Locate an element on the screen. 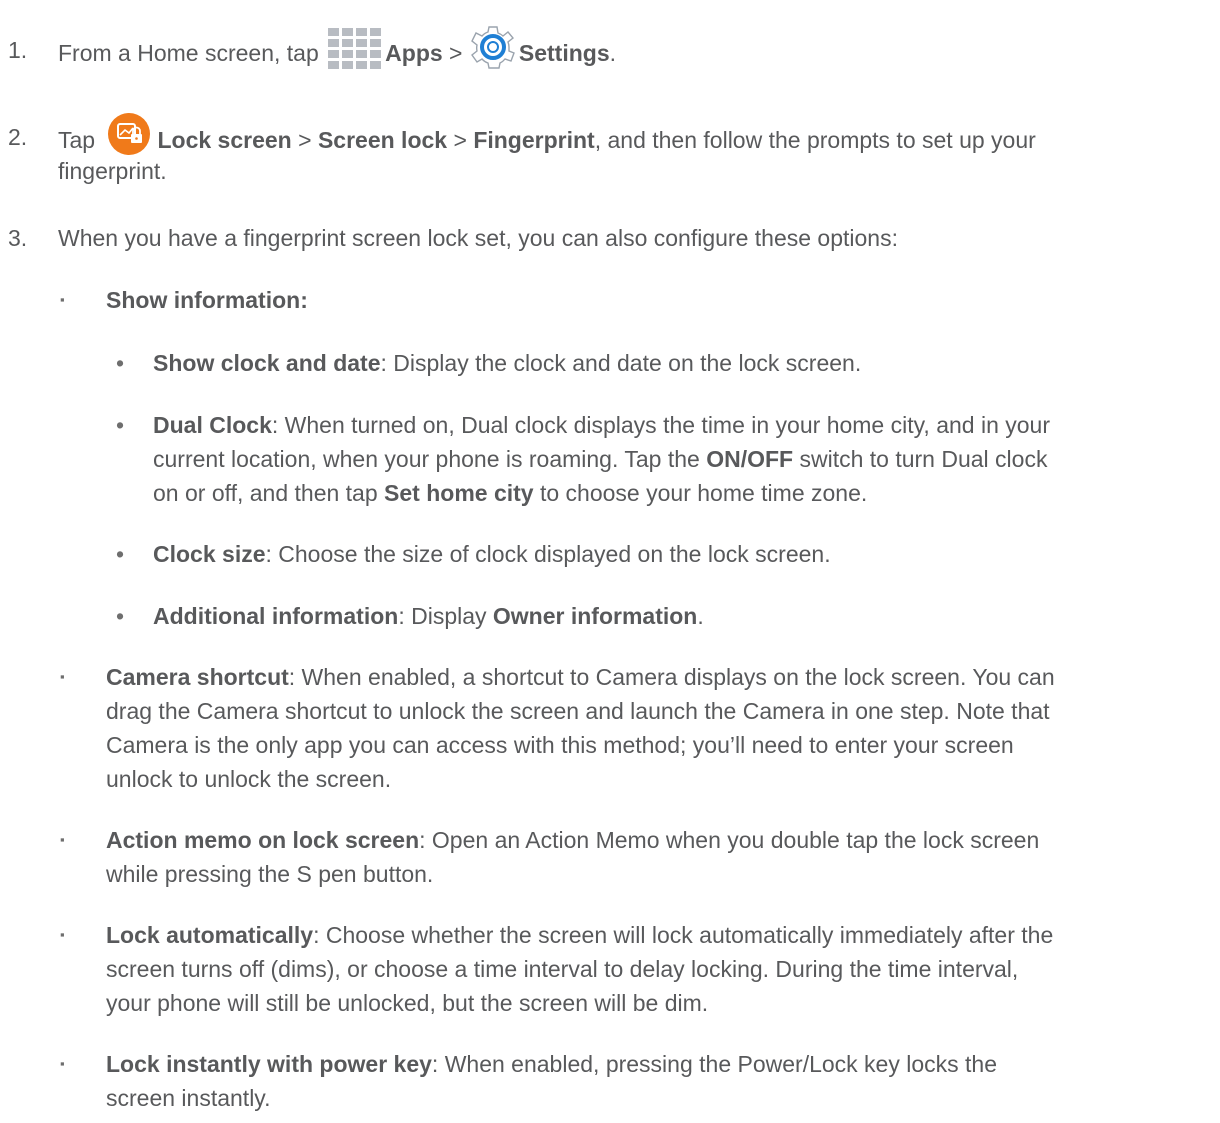  on-off-label: ON/OFF is located at coordinates (750, 459).